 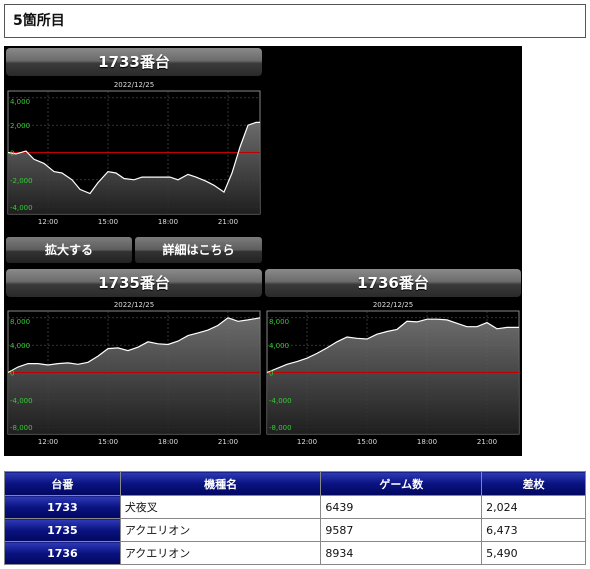 I want to click on header-machine-number: 台番, so click(x=62, y=483).